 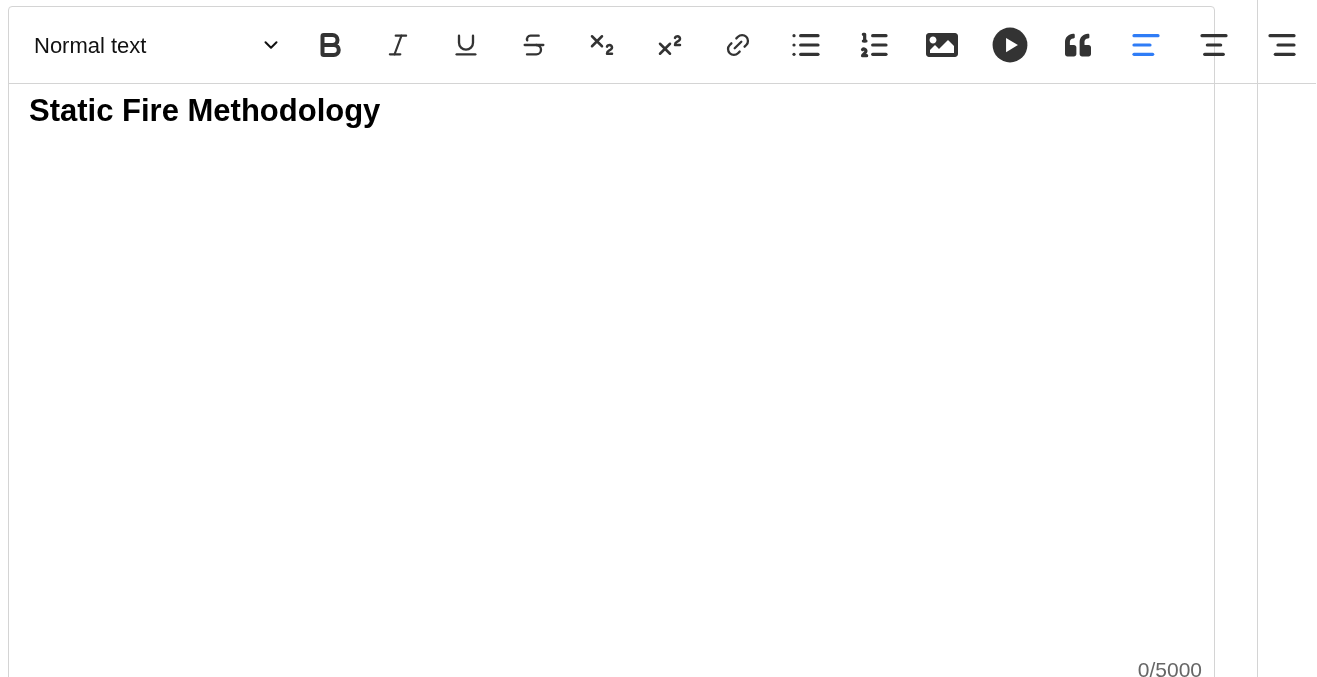 What do you see at coordinates (1010, 45) in the screenshot?
I see `play-icon` at bounding box center [1010, 45].